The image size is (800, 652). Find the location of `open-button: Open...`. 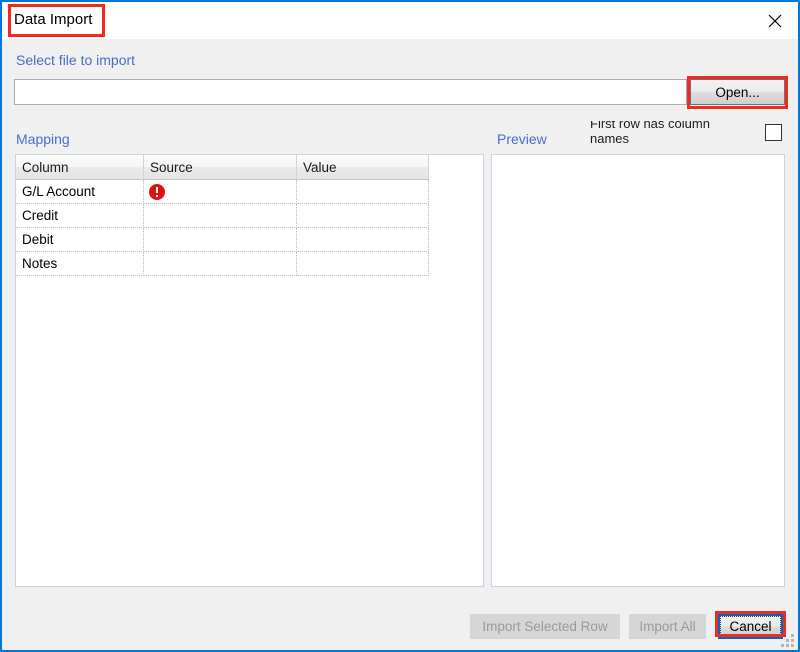

open-button: Open... is located at coordinates (737, 92).